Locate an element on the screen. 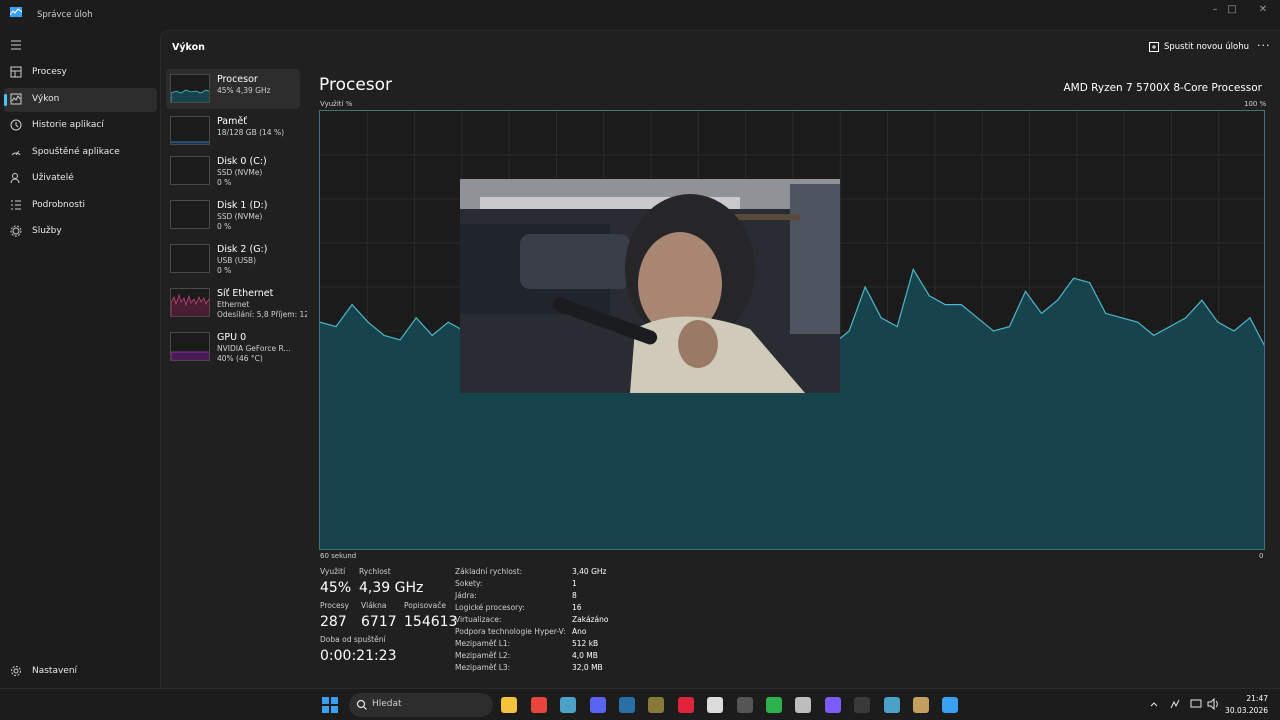 The height and width of the screenshot is (720, 1280). sidebar-item-app-history: Historie aplikací is located at coordinates (80, 126).